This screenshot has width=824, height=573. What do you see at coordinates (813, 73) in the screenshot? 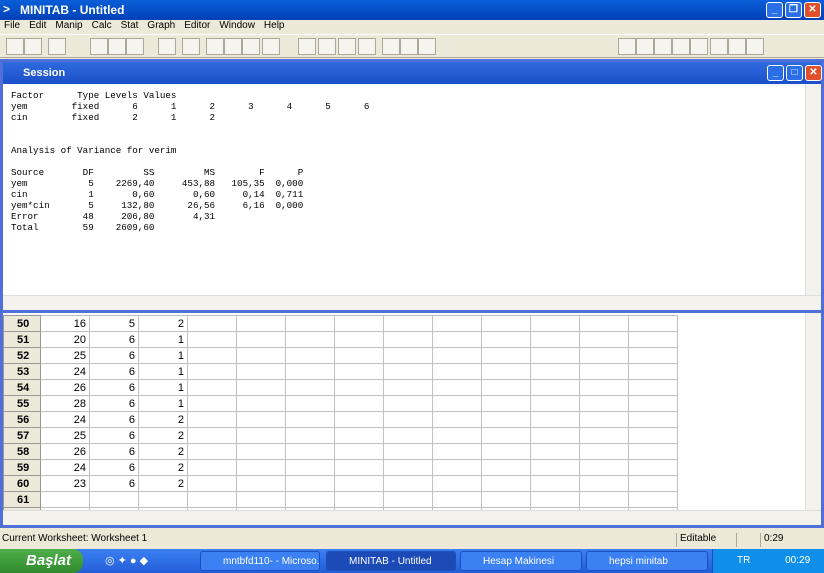
I see `session-close-button: ✕` at bounding box center [813, 73].